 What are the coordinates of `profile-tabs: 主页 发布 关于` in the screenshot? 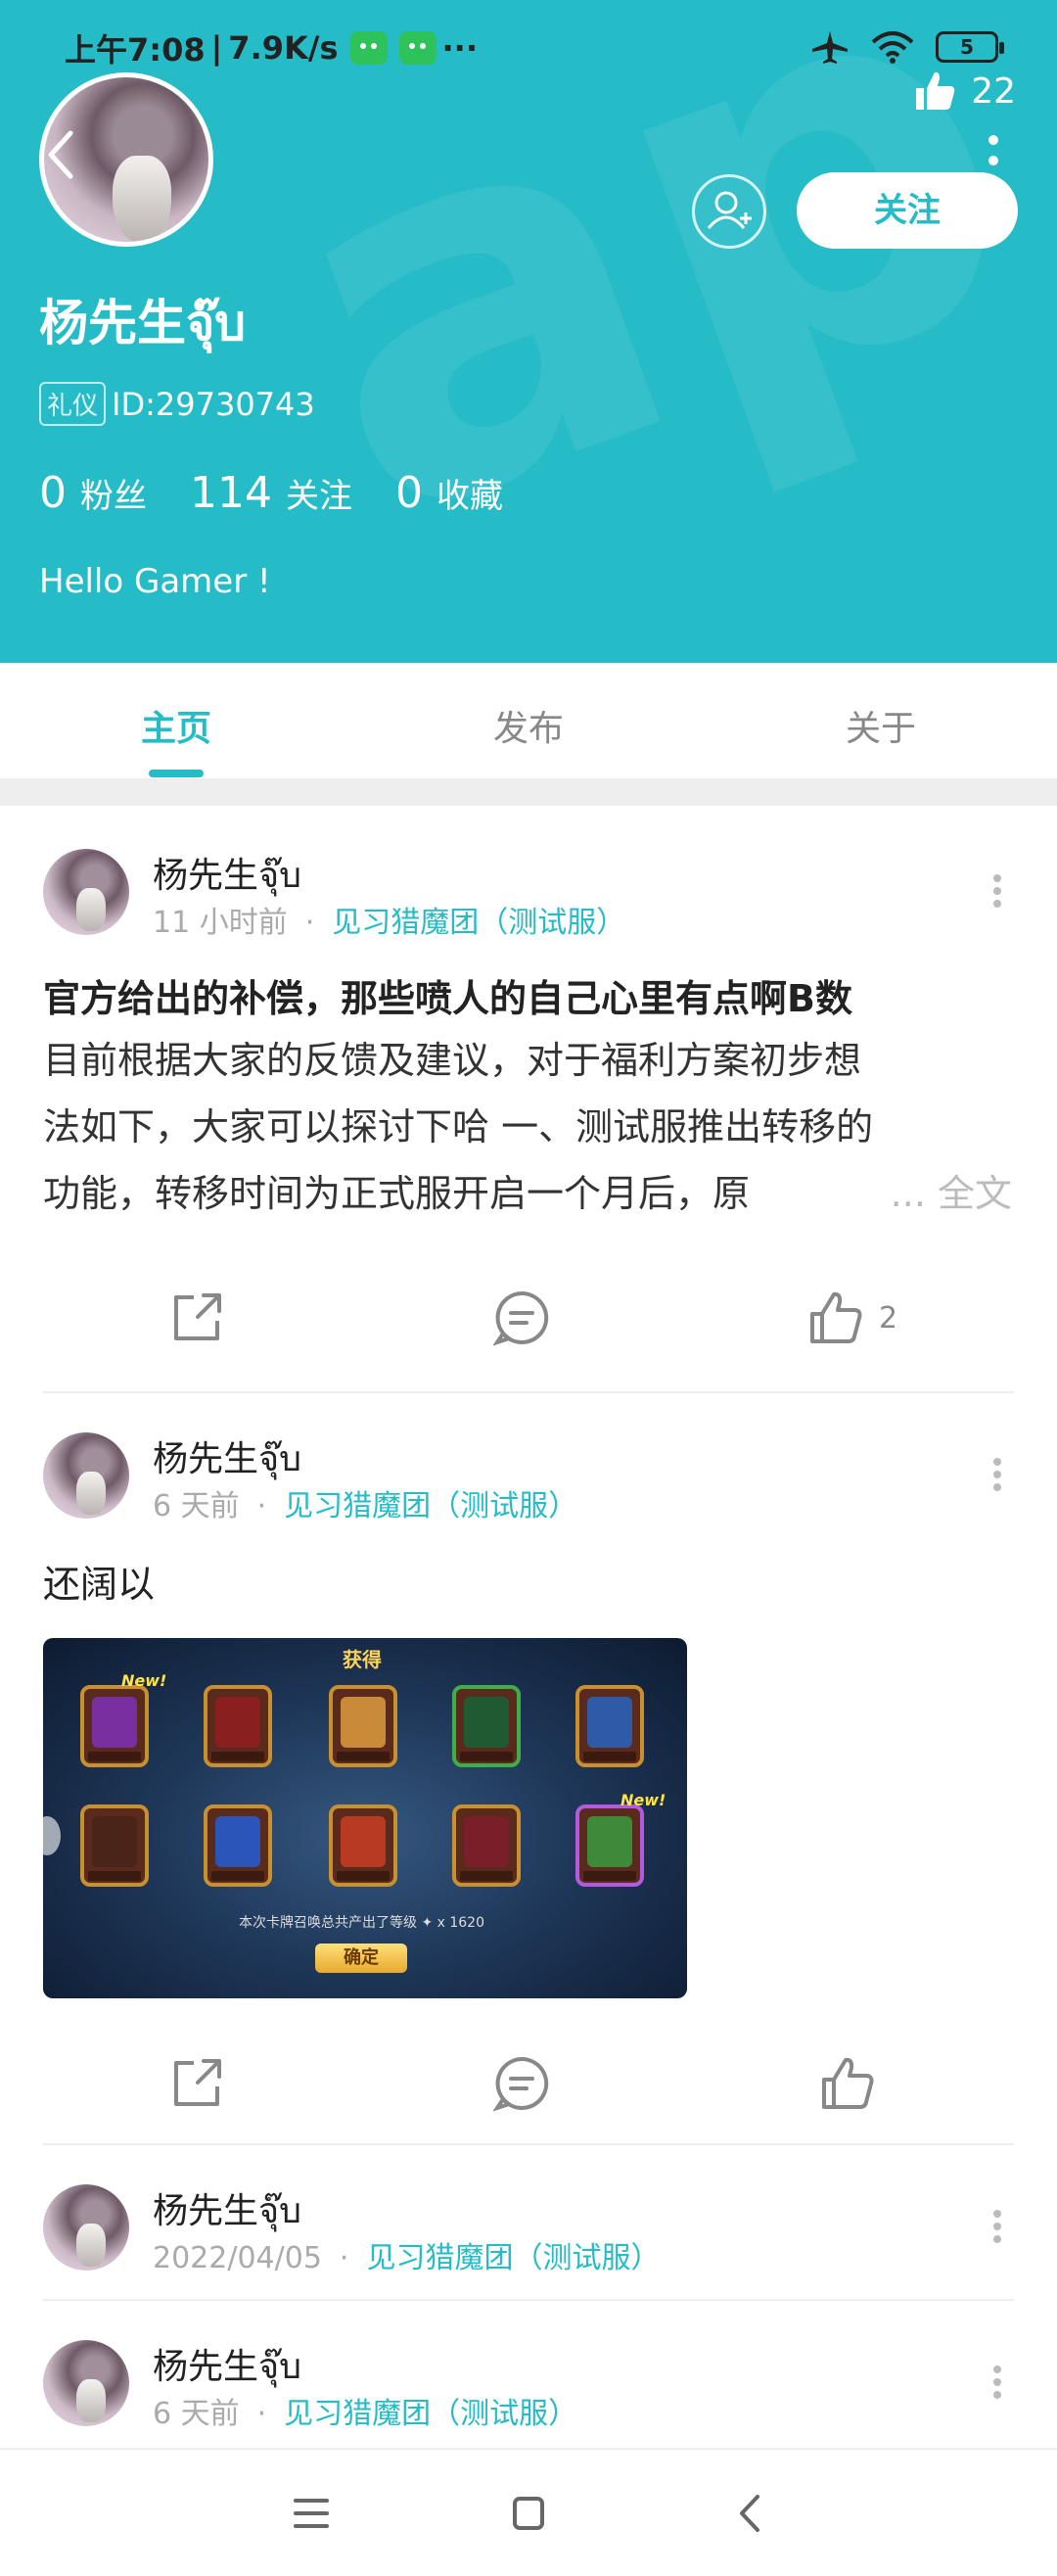 It's located at (528, 720).